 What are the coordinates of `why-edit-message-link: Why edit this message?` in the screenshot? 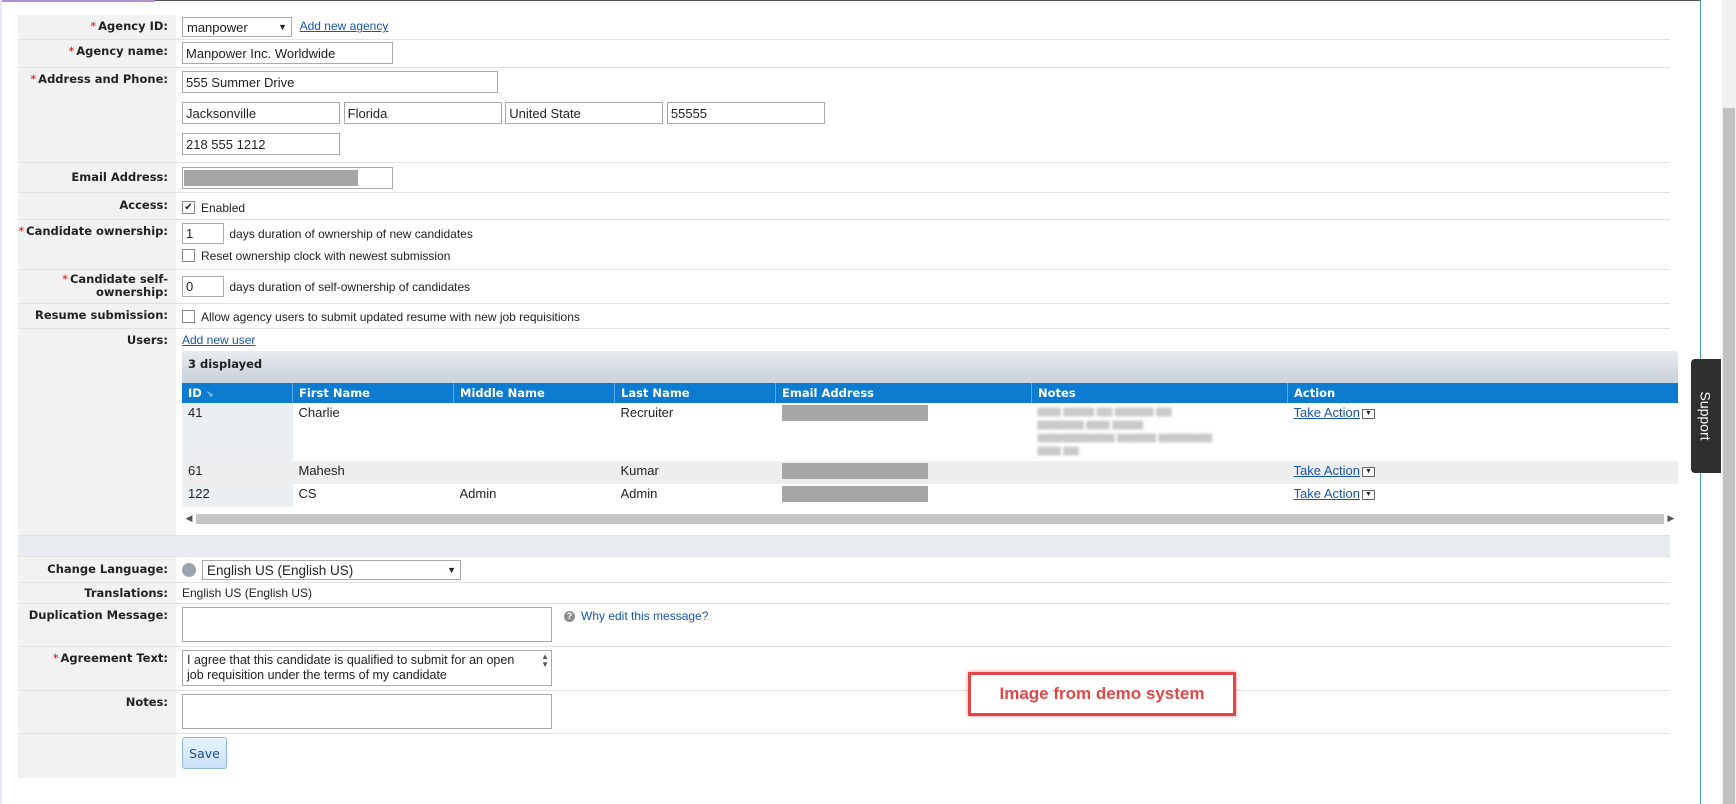 It's located at (644, 616).